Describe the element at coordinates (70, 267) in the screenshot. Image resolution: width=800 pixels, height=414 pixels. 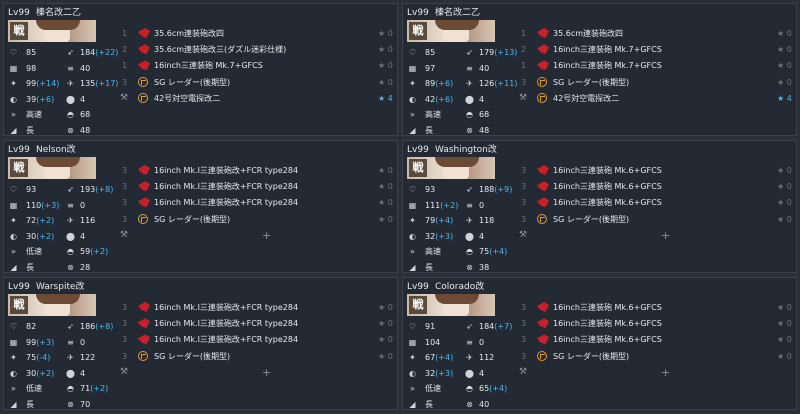
I see `stat-icon: ⊗` at that location.